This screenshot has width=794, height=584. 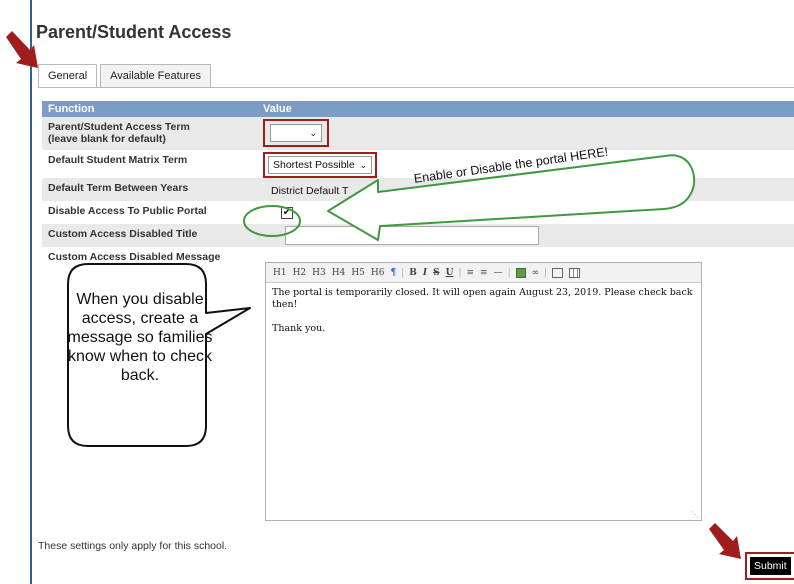 I want to click on horizontal-rule-icon: —, so click(x=498, y=273).